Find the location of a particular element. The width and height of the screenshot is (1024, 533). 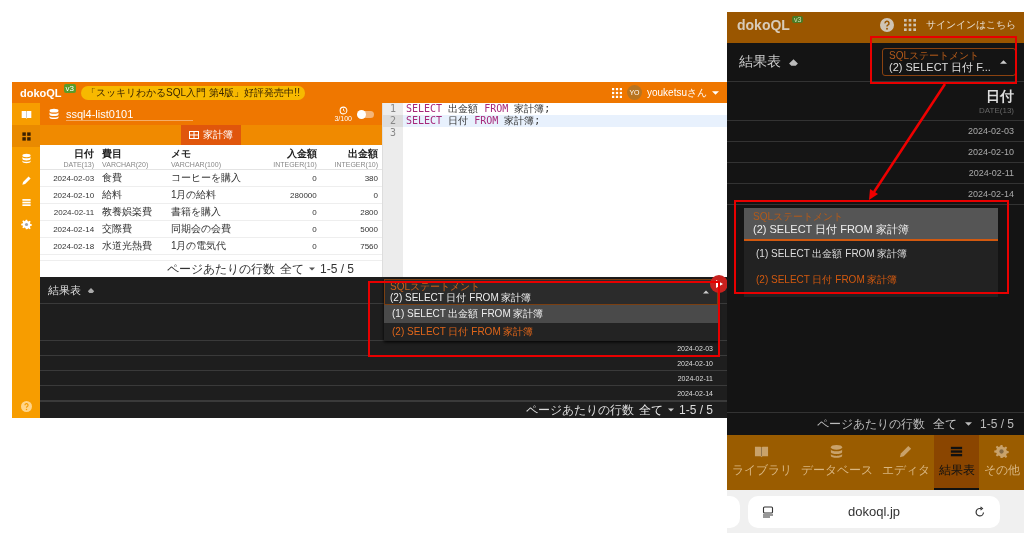

code-line: SELECT 日付 FROM 家計簿; is located at coordinates (473, 121).